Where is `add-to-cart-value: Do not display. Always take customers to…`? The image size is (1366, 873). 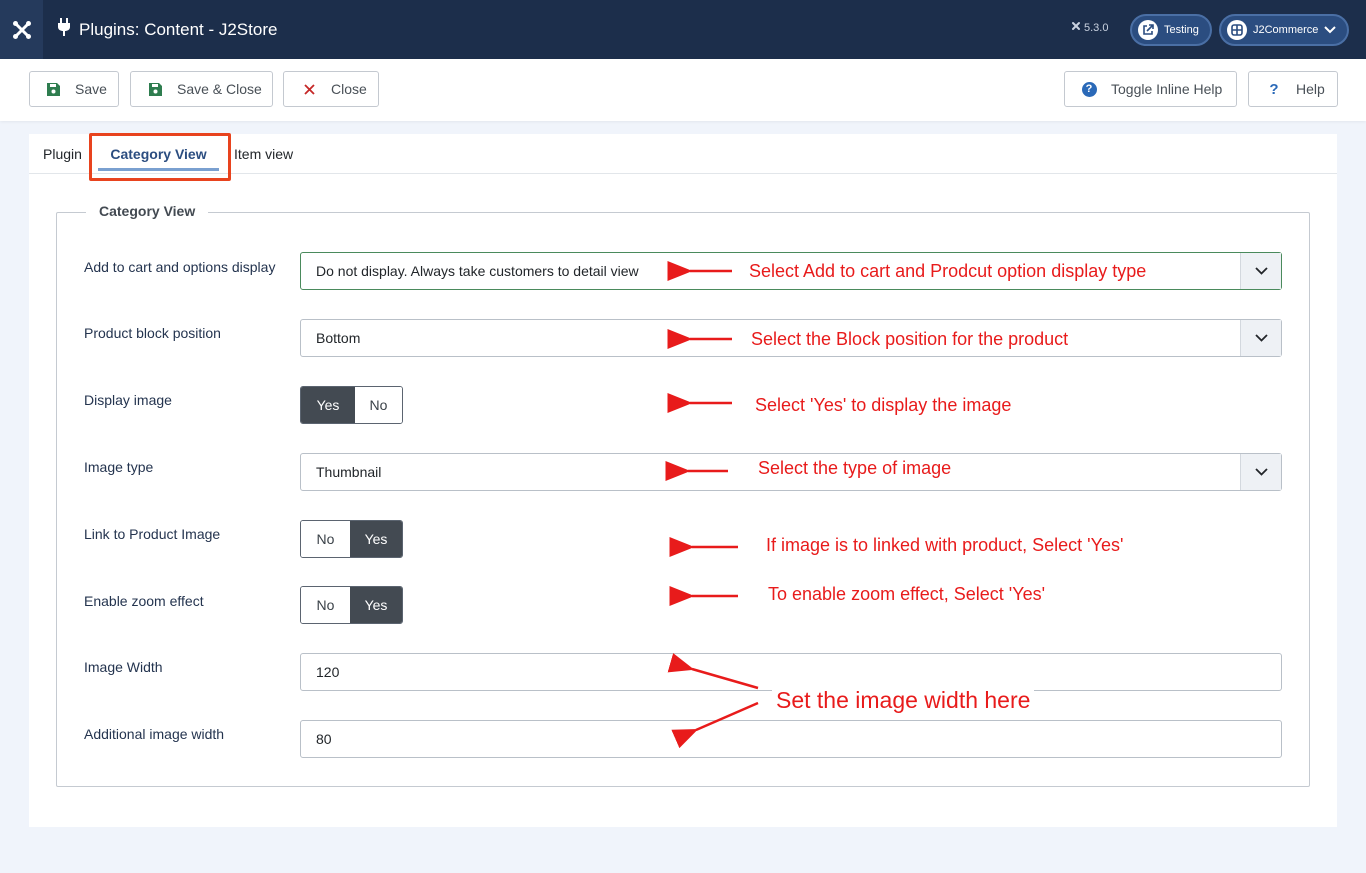 add-to-cart-value: Do not display. Always take customers to… is located at coordinates (477, 271).